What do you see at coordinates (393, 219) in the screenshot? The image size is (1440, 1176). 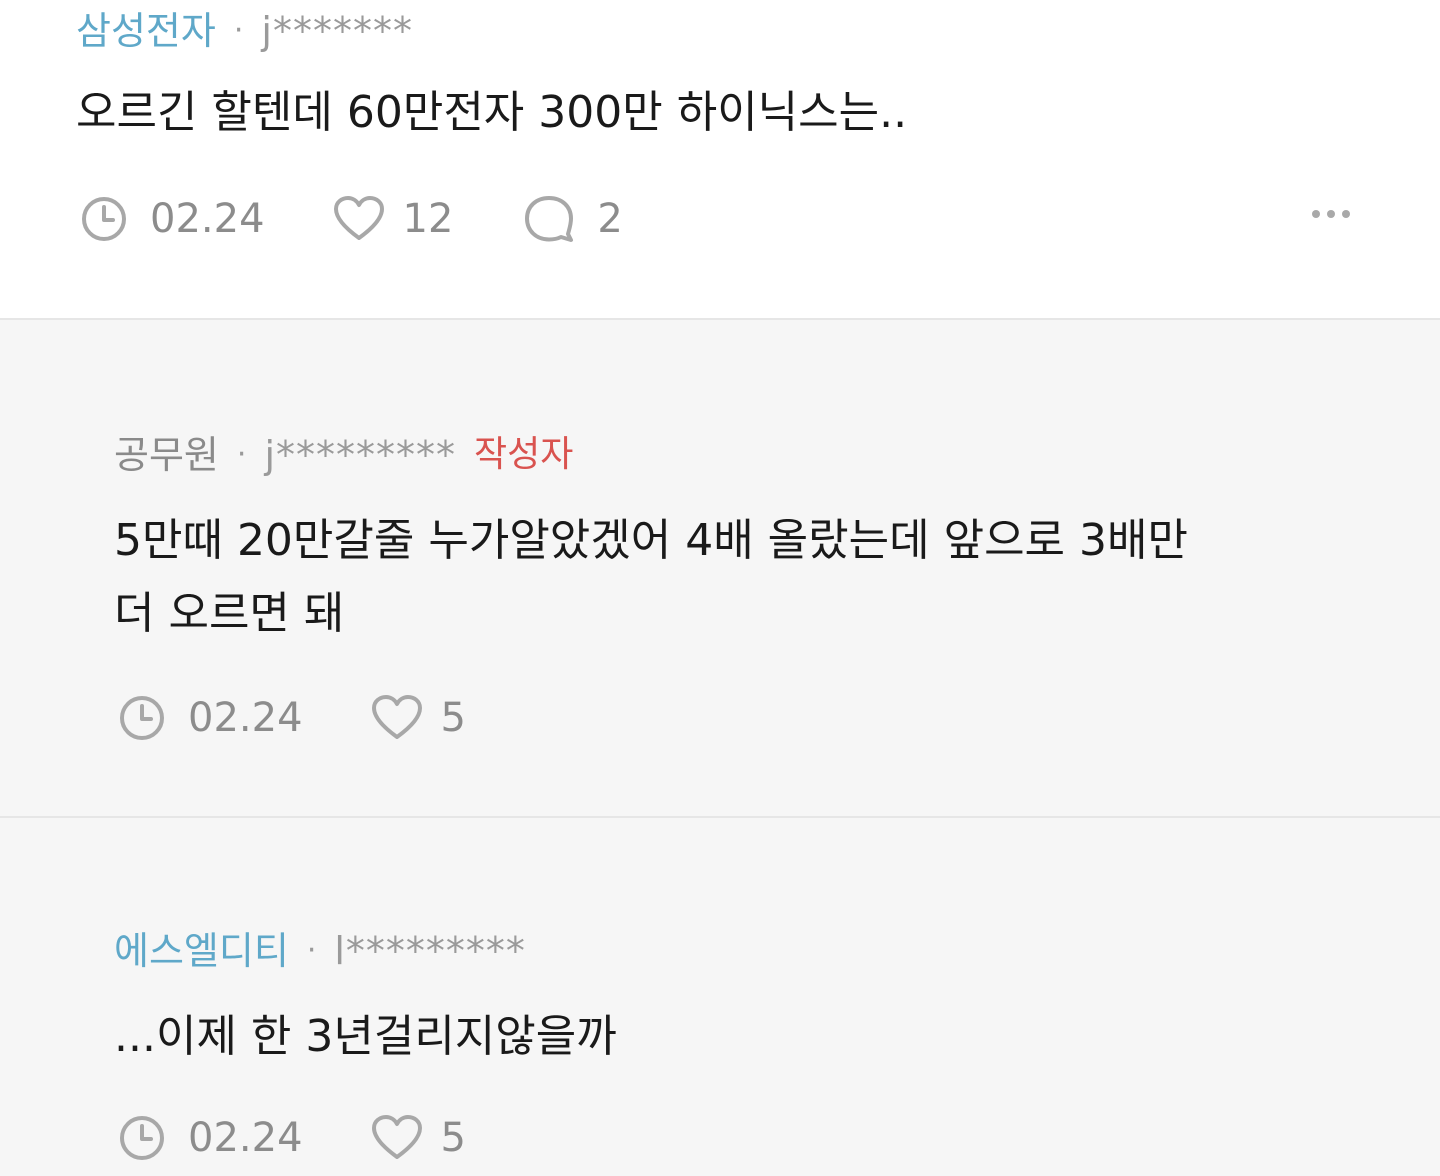 I see `like-button: 12` at bounding box center [393, 219].